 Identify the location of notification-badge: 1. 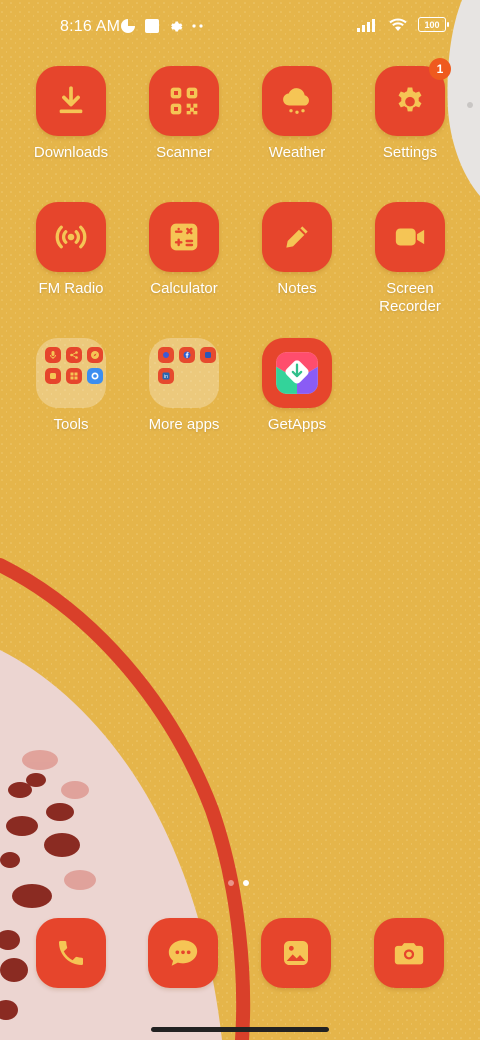
(440, 69).